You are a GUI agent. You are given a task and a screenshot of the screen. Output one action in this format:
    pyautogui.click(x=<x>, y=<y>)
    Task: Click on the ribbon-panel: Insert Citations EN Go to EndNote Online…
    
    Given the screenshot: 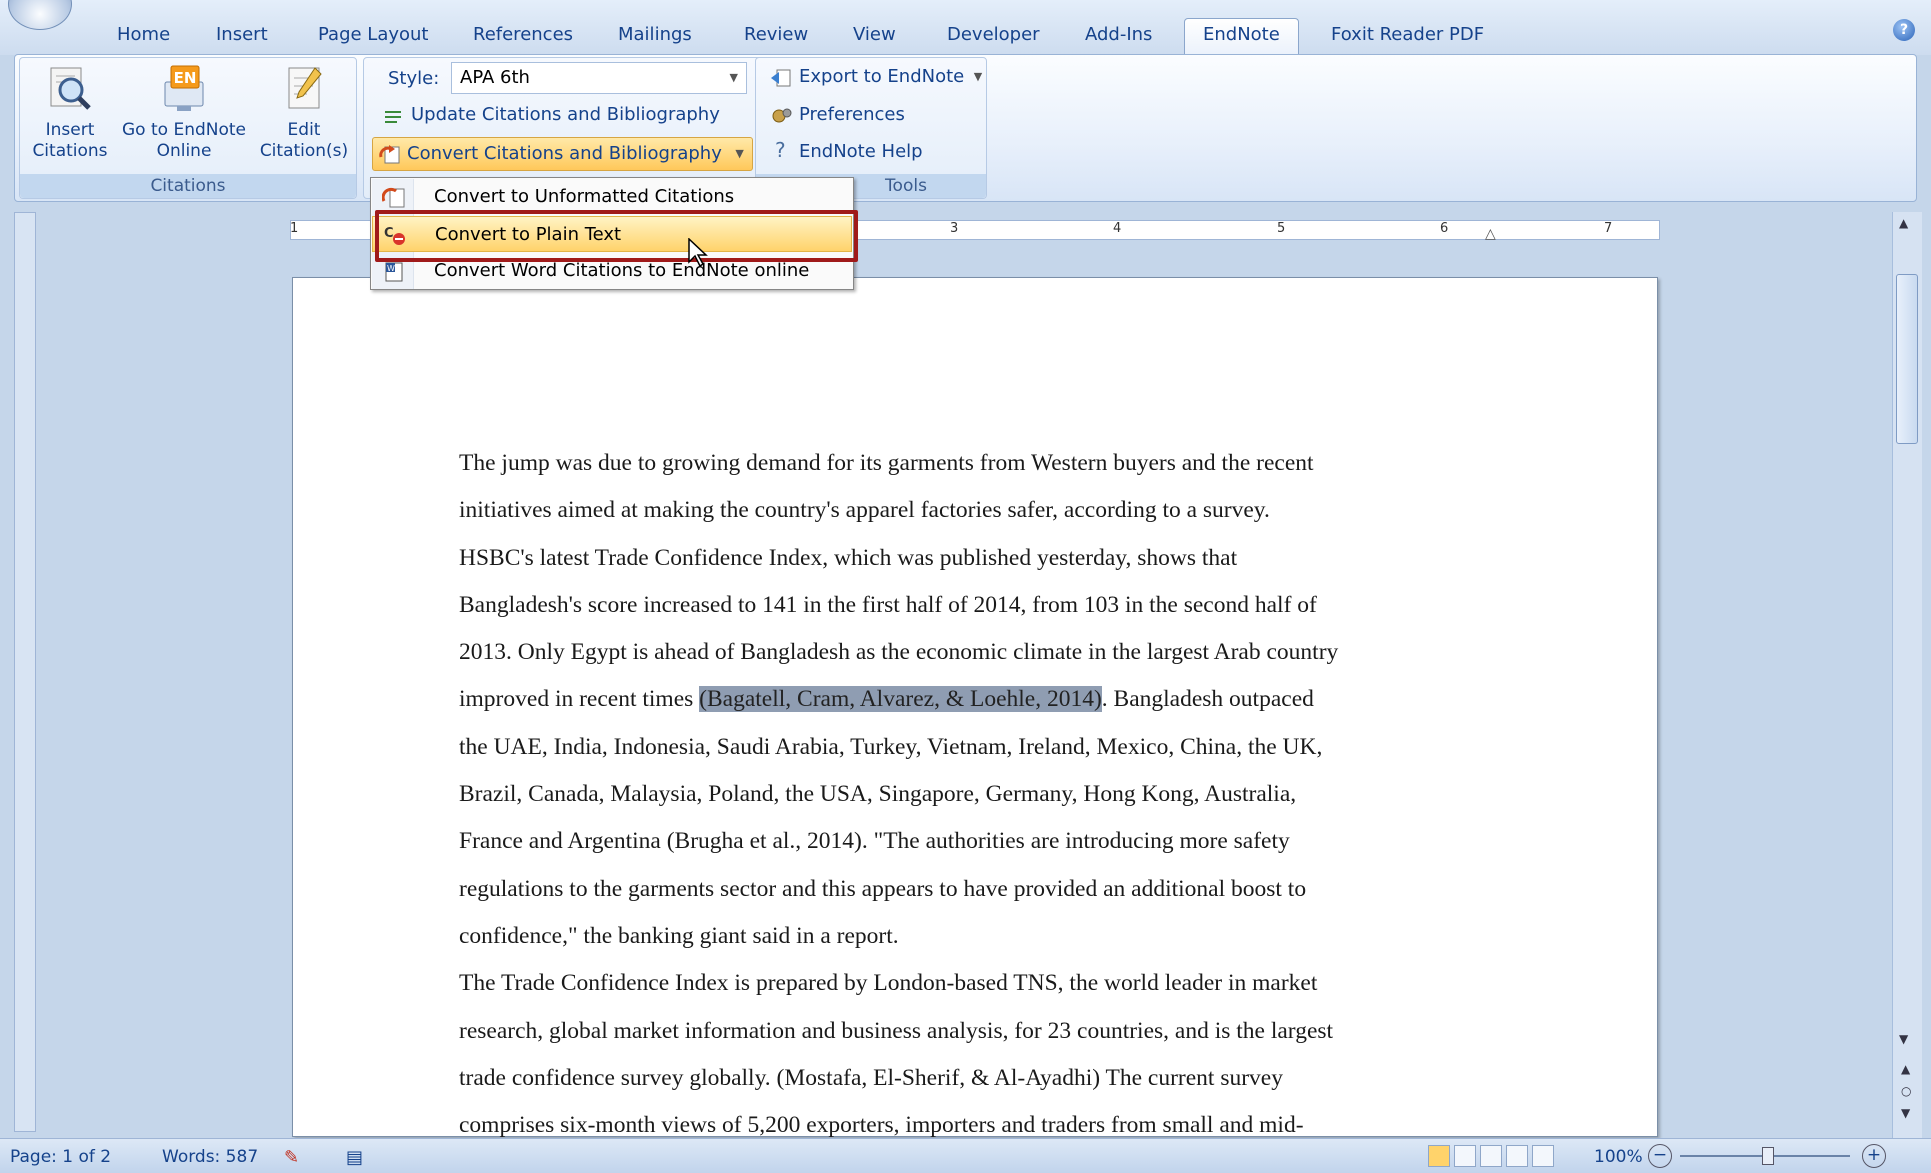 What is the action you would take?
    pyautogui.click(x=965, y=128)
    